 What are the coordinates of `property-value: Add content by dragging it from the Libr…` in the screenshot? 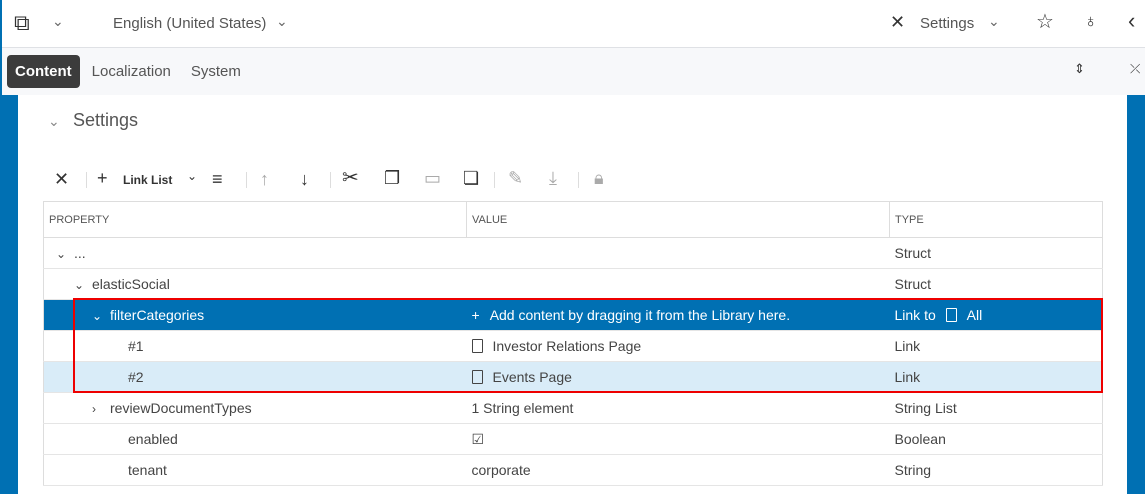 It's located at (640, 315).